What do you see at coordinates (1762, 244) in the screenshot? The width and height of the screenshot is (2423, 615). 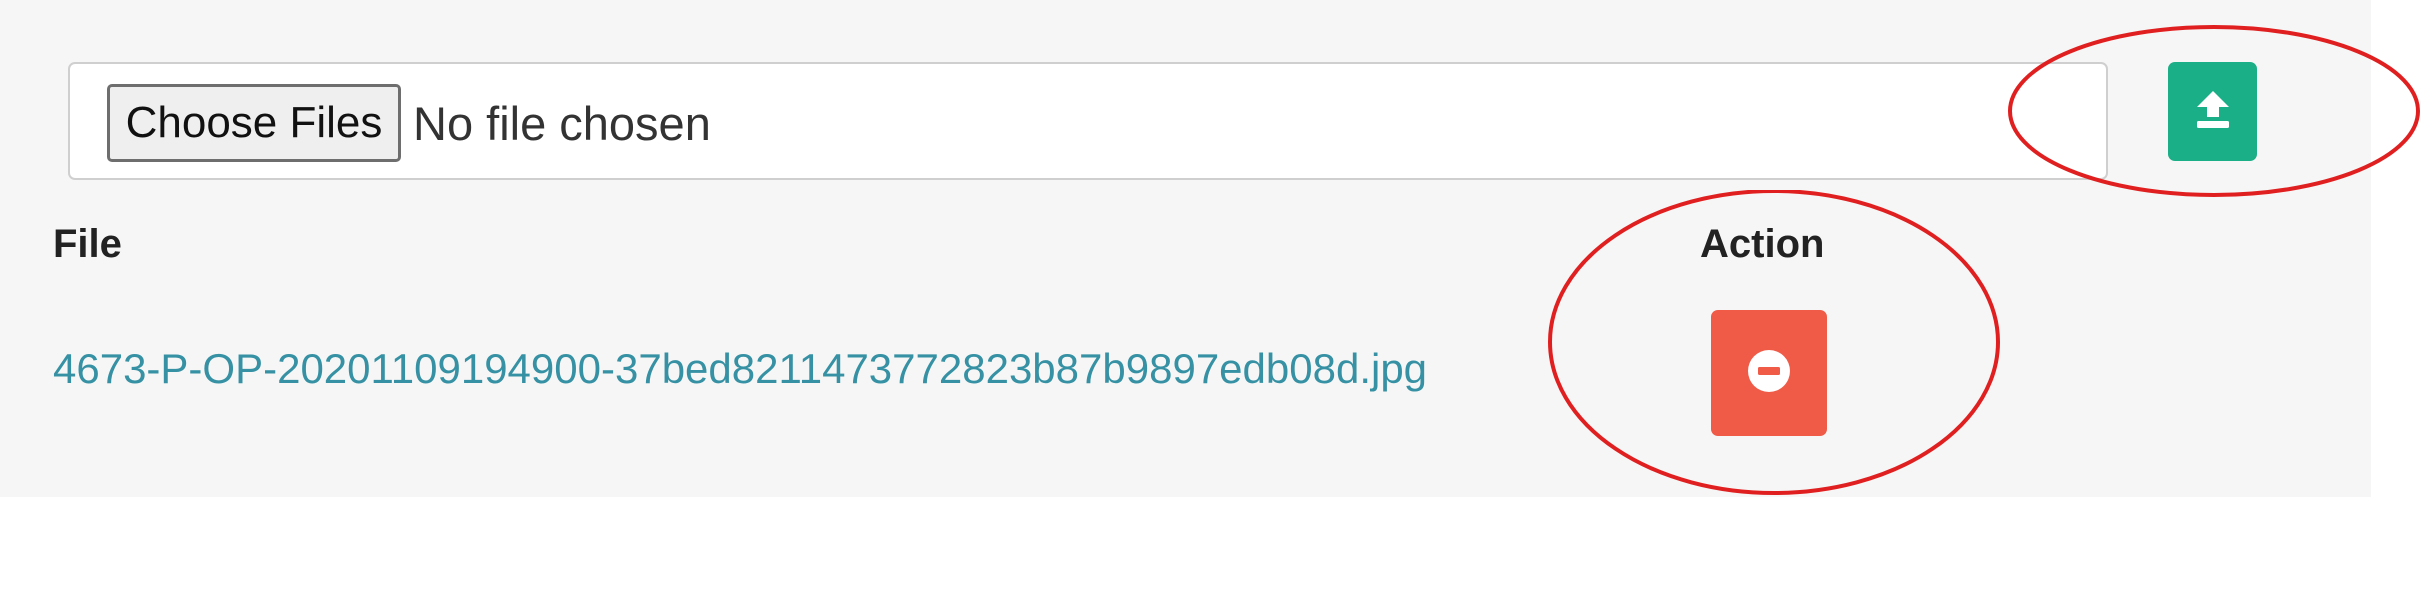 I see `column-header-action: Action` at bounding box center [1762, 244].